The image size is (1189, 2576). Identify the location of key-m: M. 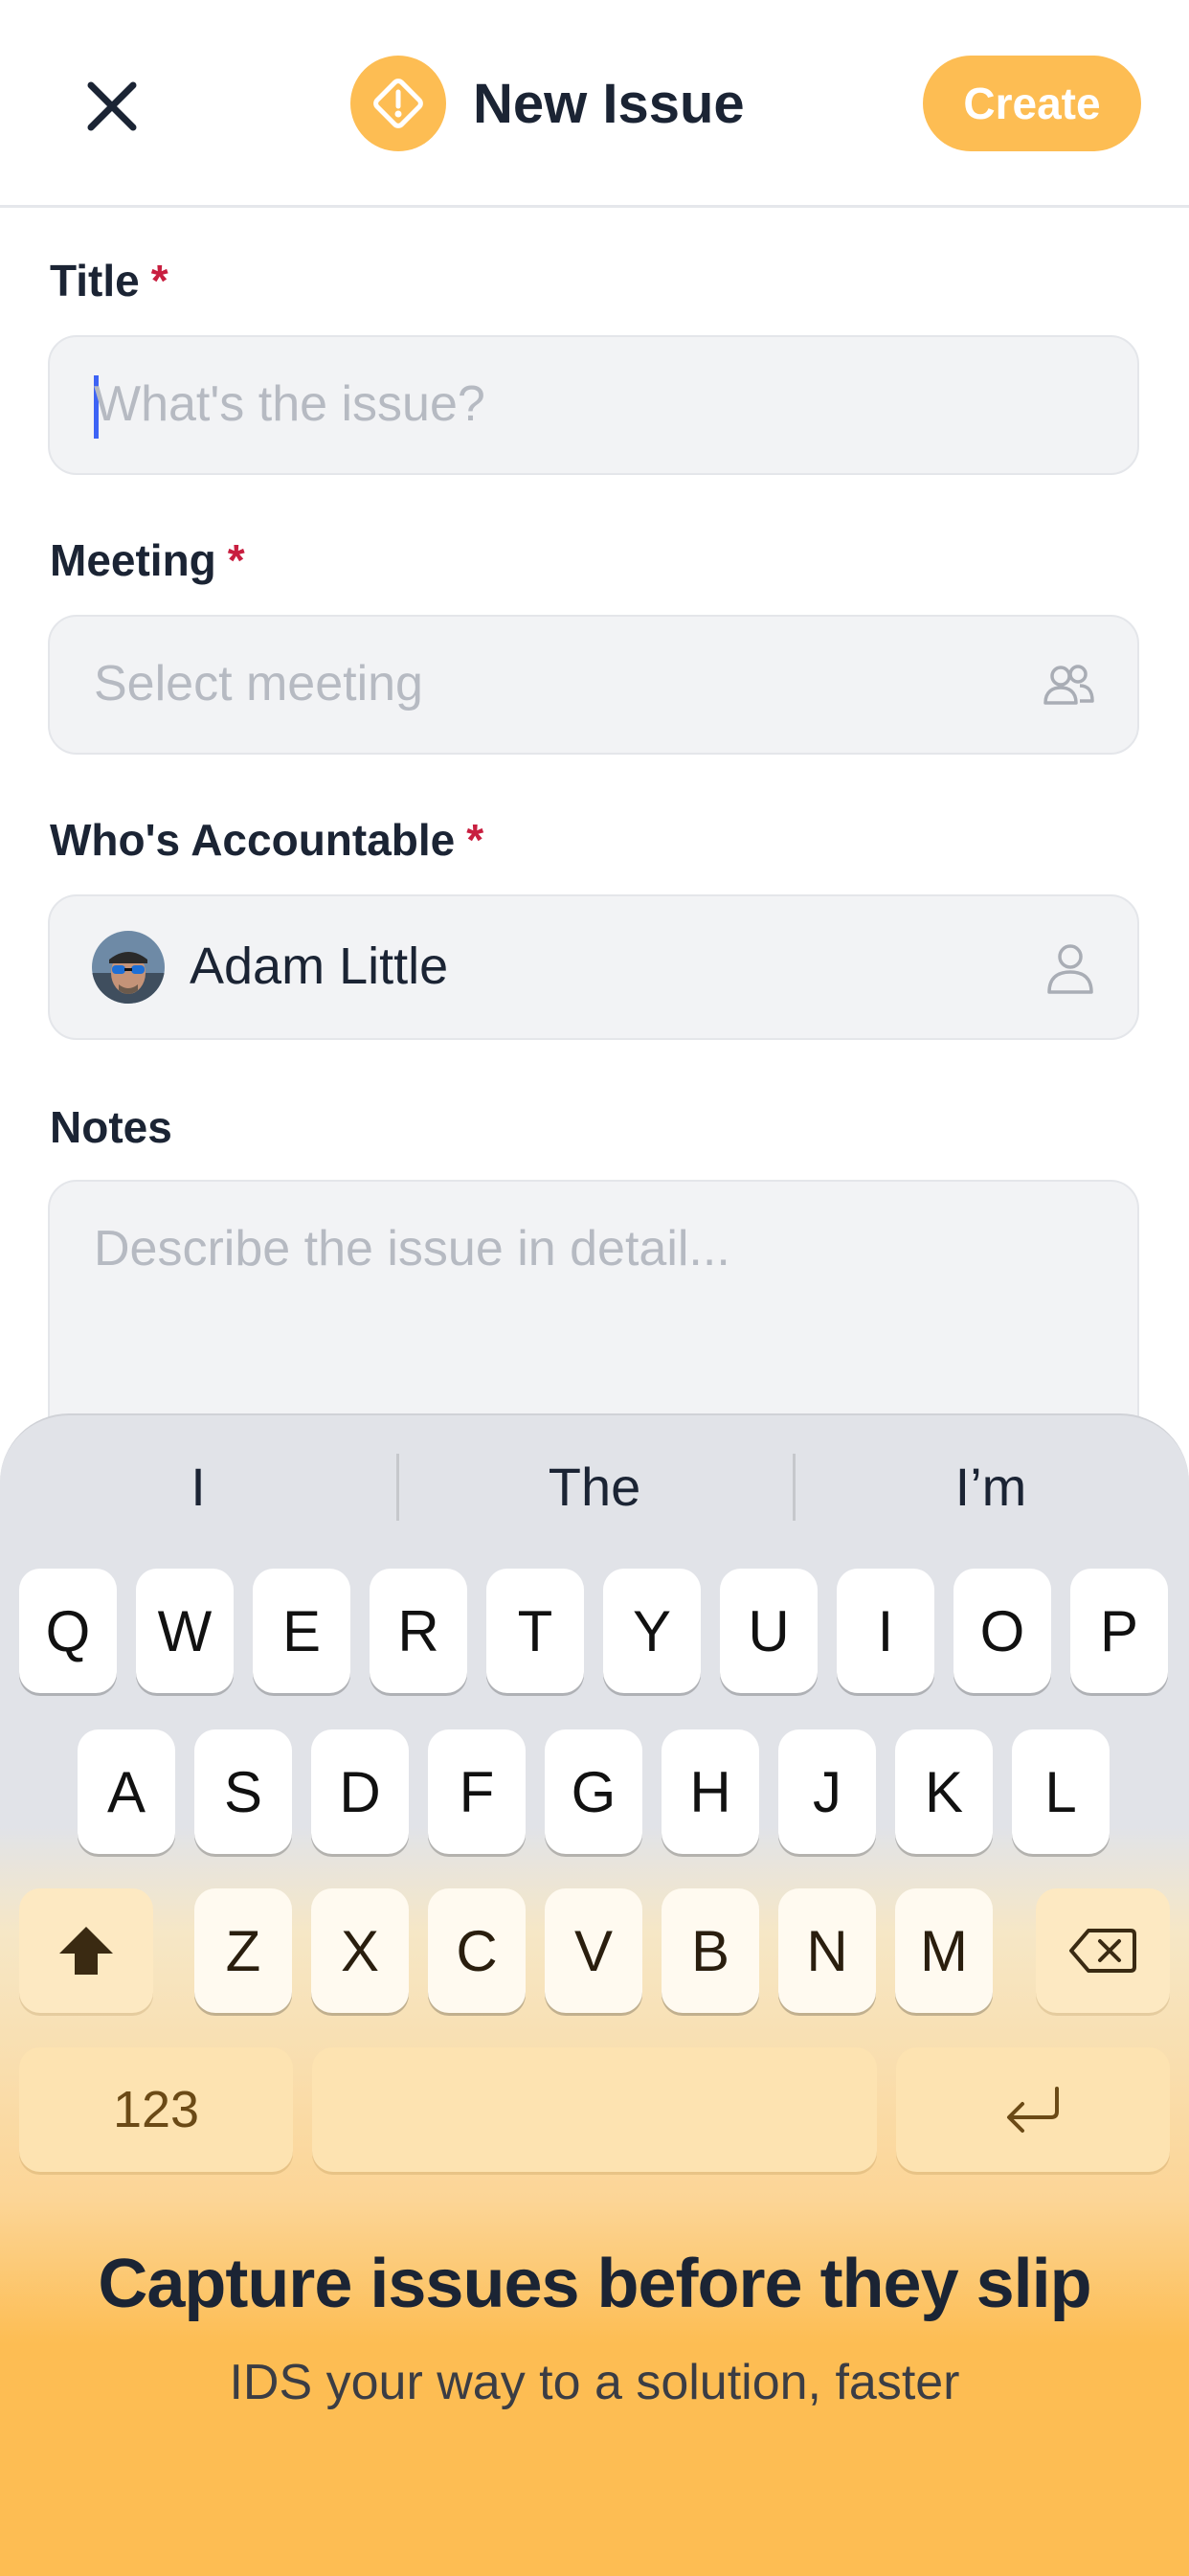
(944, 1950).